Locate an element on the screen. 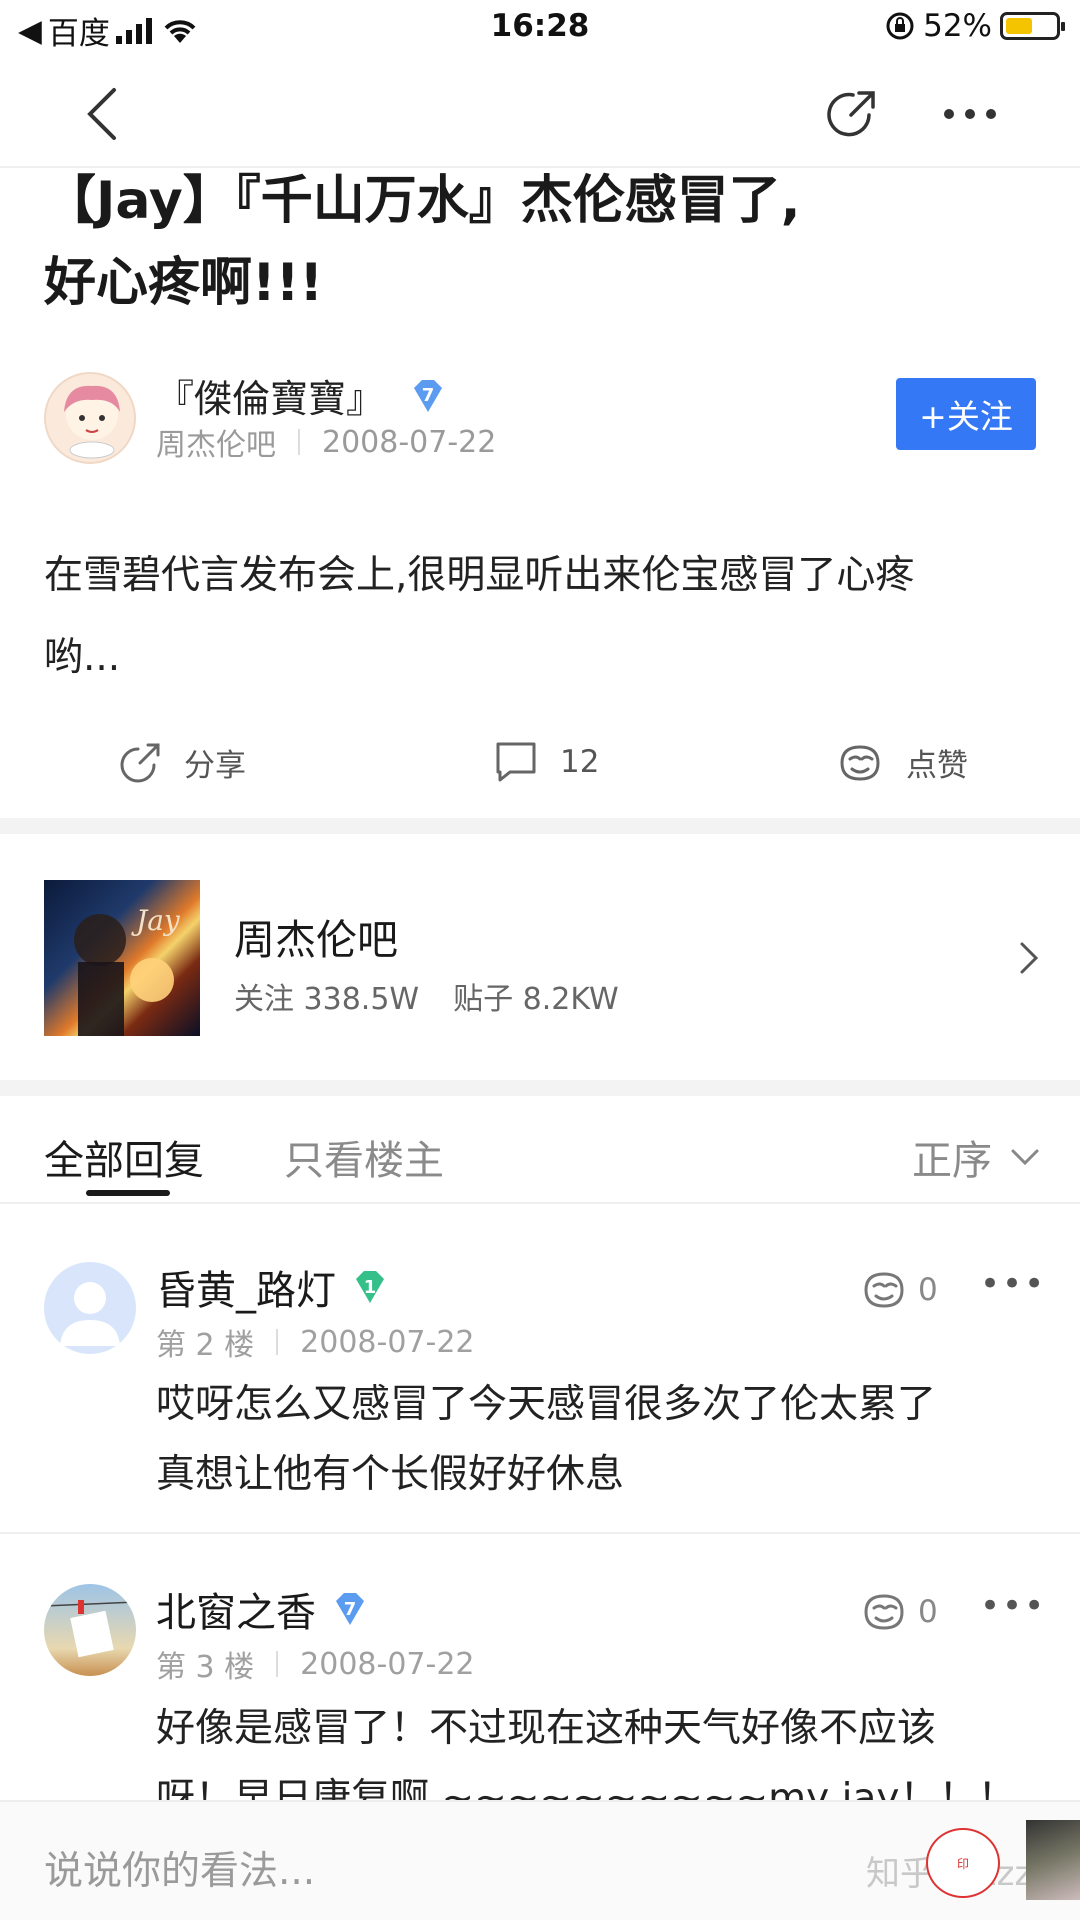  reply-meta: 第 2 楼 2008-07-22 is located at coordinates (315, 1342).